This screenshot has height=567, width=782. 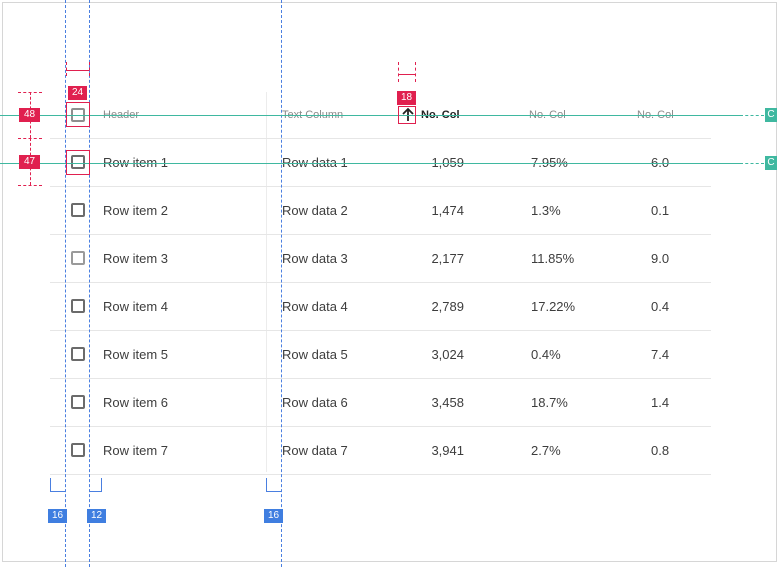 I want to click on row-height-label: 47, so click(x=29, y=162).